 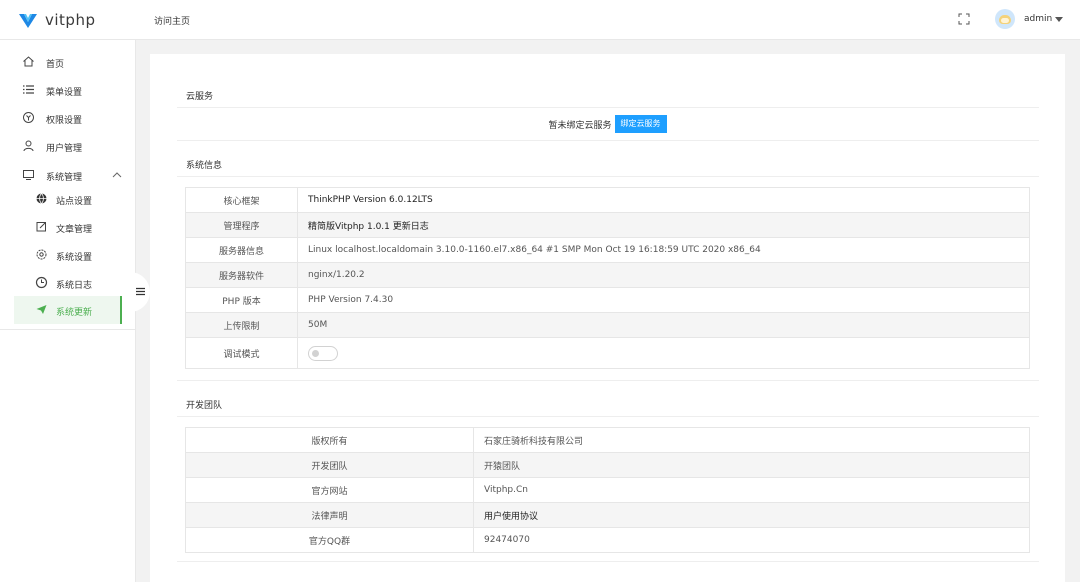 I want to click on user-menu: admin, so click(x=1029, y=19).